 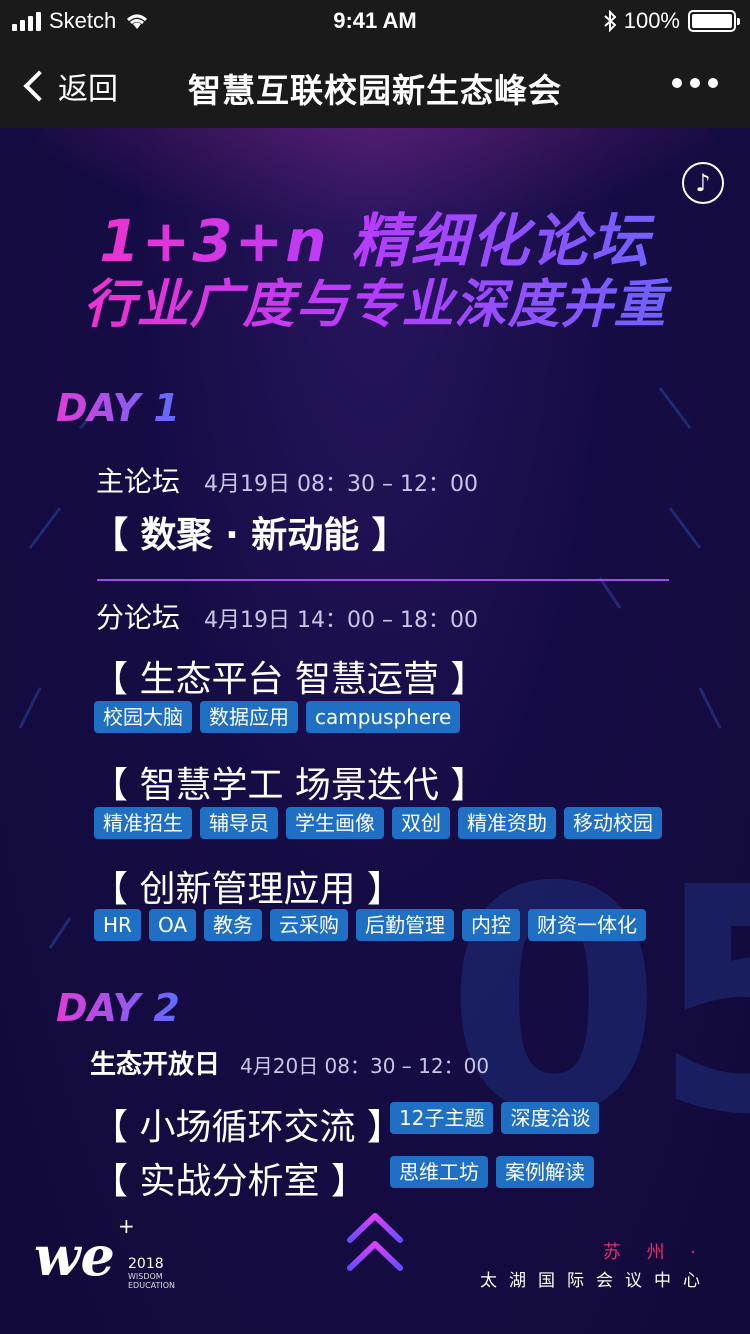 What do you see at coordinates (138, 617) in the screenshot?
I see `sub-forum-label: 分论坛` at bounding box center [138, 617].